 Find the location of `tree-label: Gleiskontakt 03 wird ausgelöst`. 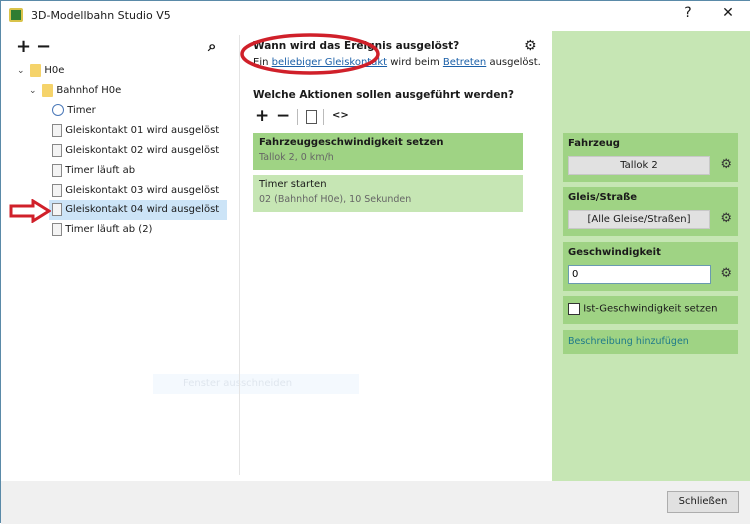

tree-label: Gleiskontakt 03 wird ausgelöst is located at coordinates (142, 190).